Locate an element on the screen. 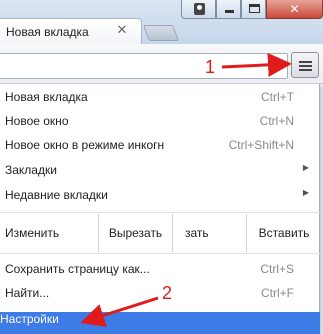 The height and width of the screenshot is (334, 323). maximize-icon is located at coordinates (254, 8).